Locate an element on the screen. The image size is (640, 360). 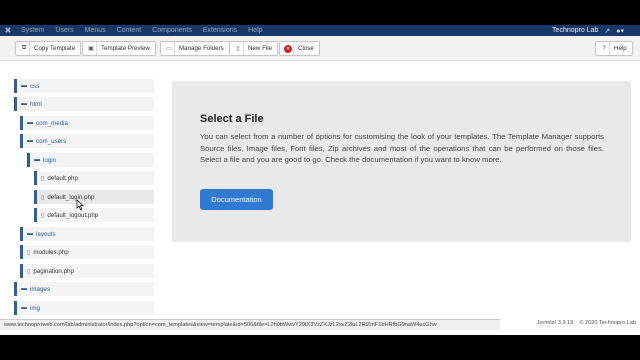
tree-file-label: default_logout.php is located at coordinates (73, 215).